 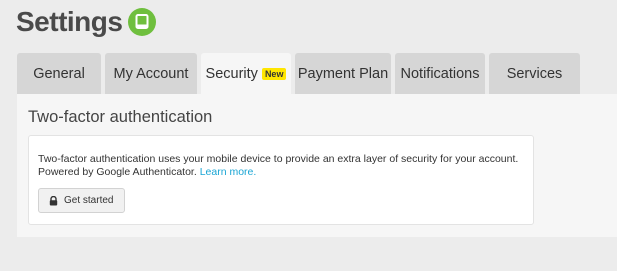 I want to click on tab-label: My Account, so click(x=151, y=73).